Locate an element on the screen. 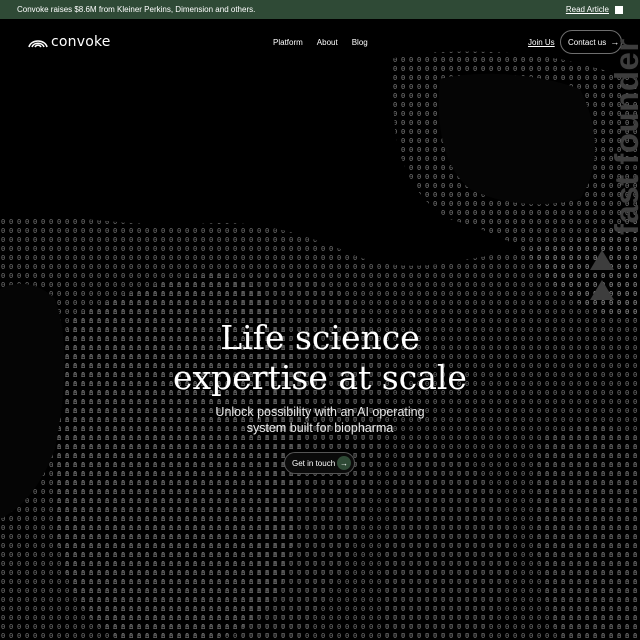  nav-links: Platform About Blog is located at coordinates (320, 42).